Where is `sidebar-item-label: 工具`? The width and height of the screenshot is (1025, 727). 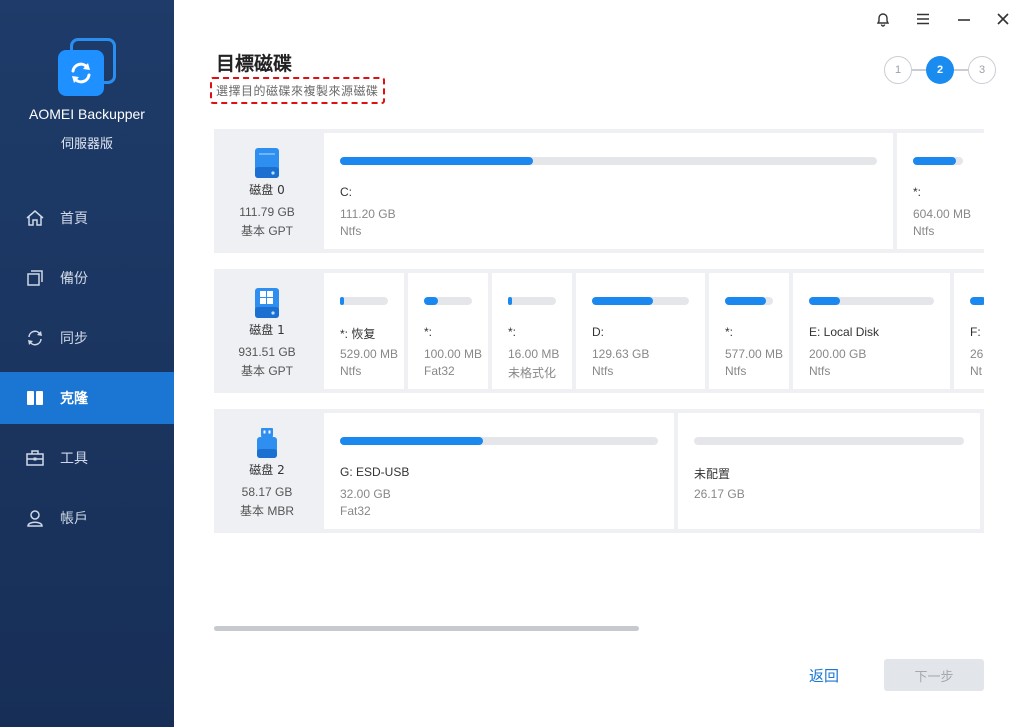
sidebar-item-label: 工具 is located at coordinates (74, 459).